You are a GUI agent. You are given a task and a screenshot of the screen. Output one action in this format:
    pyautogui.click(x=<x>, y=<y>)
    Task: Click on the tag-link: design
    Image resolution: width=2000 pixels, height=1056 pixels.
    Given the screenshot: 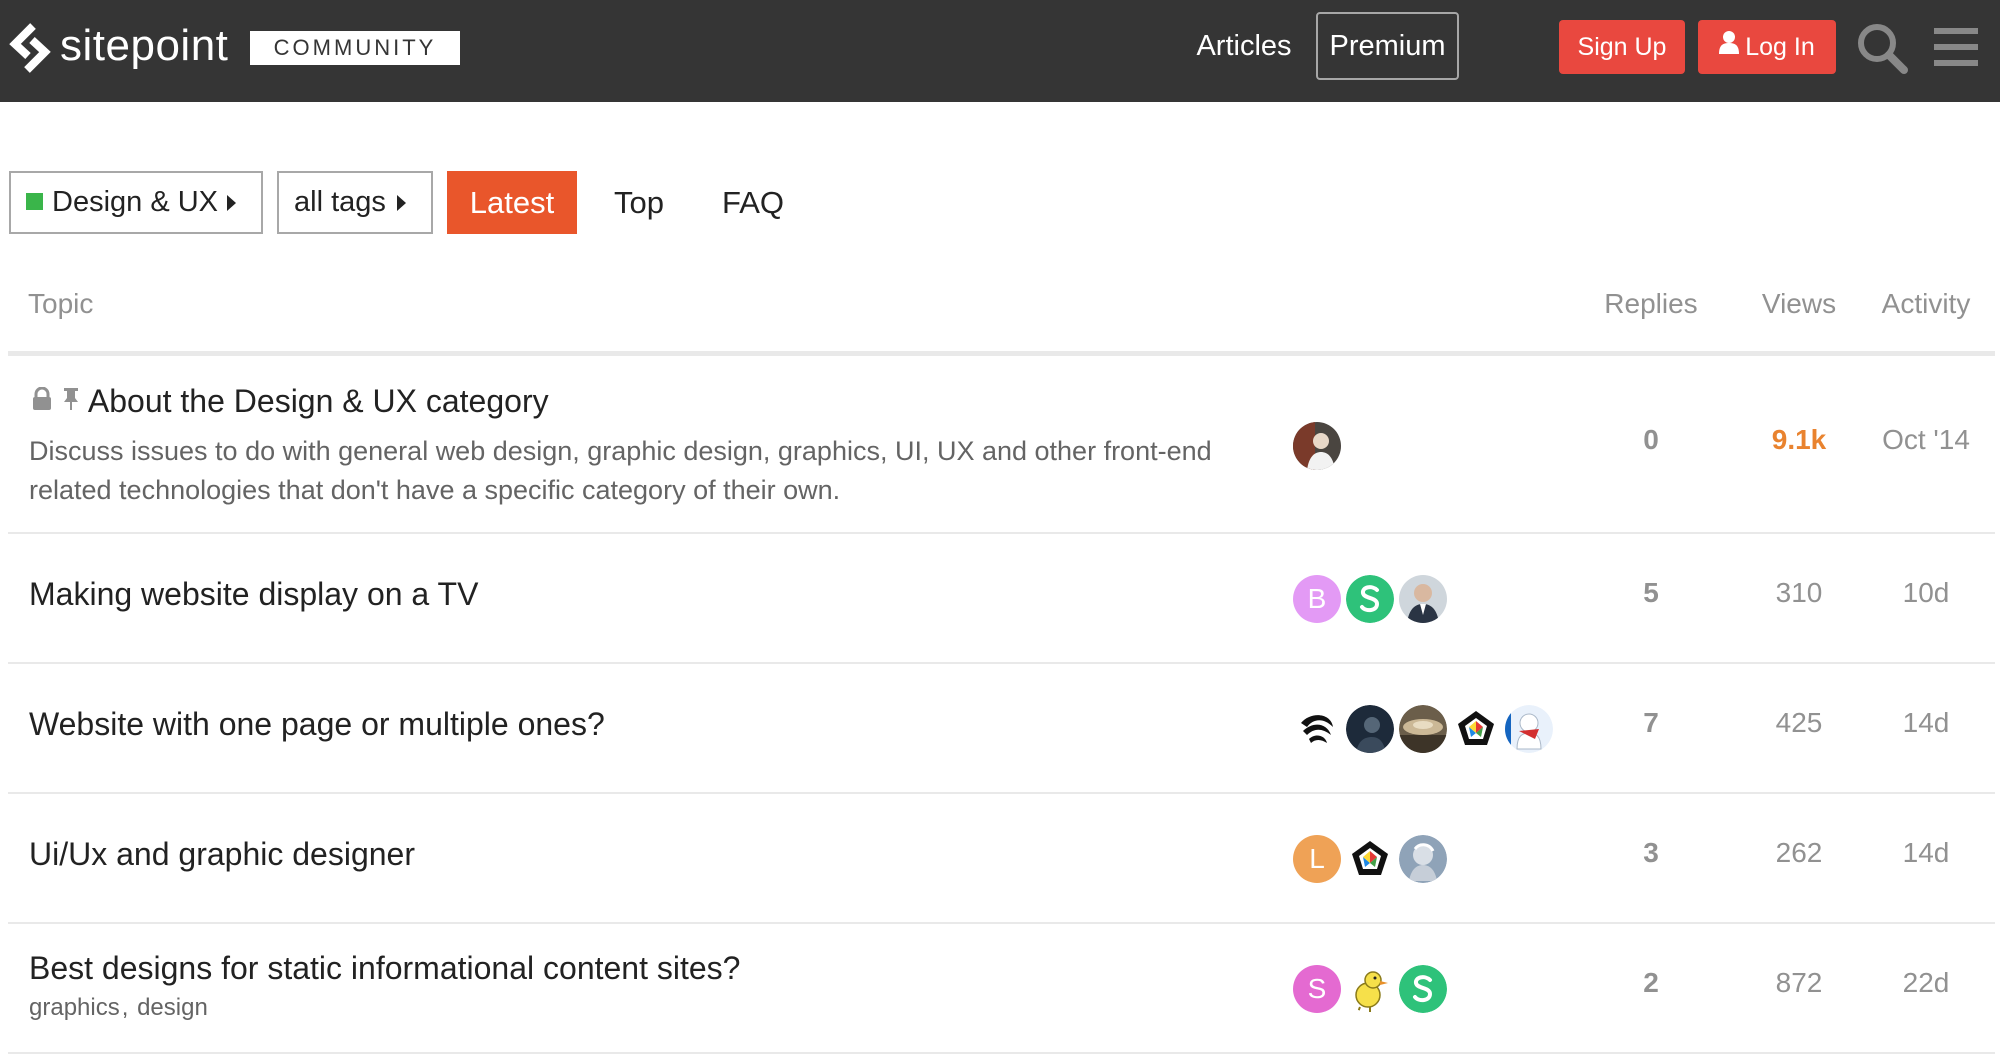 What is the action you would take?
    pyautogui.click(x=172, y=1007)
    